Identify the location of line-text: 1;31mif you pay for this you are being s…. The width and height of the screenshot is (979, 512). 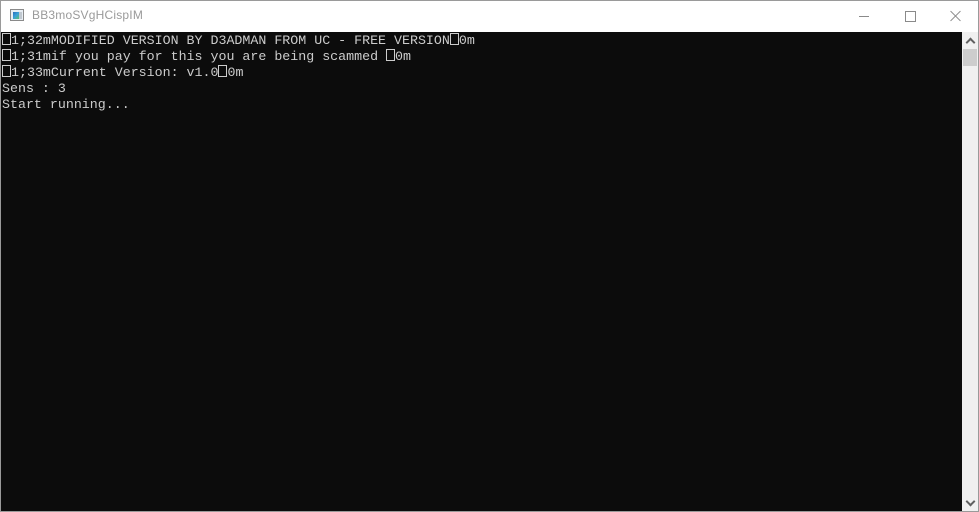
(199, 56).